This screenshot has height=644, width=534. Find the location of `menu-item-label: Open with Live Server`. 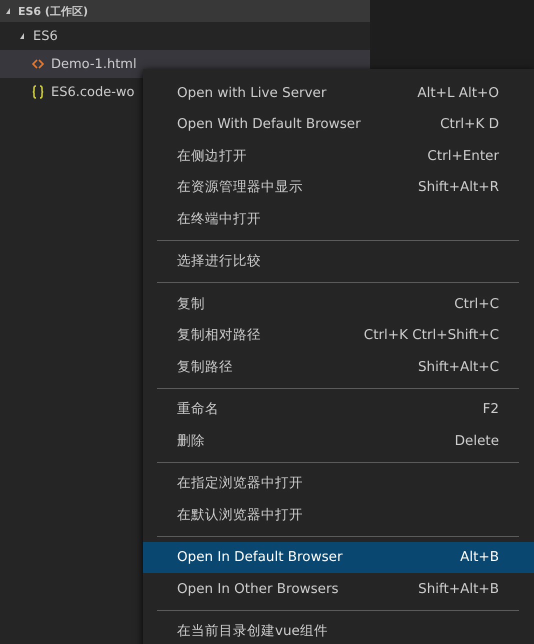

menu-item-label: Open with Live Server is located at coordinates (251, 92).